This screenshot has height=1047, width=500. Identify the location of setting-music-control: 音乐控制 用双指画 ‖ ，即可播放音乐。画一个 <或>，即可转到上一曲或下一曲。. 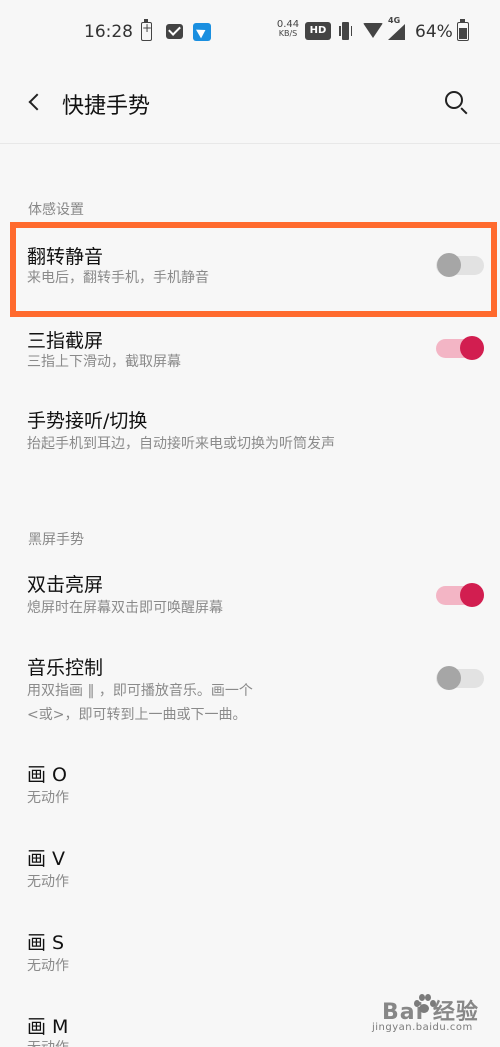
(250, 687).